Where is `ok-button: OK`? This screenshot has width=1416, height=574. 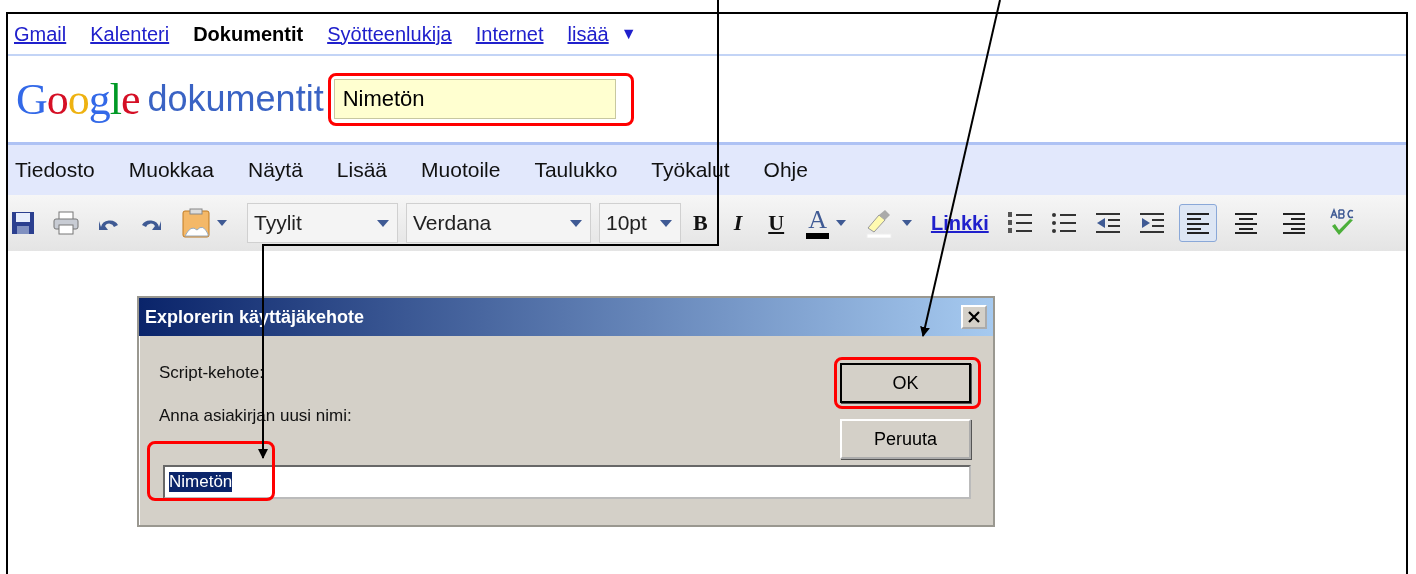 ok-button: OK is located at coordinates (905, 383).